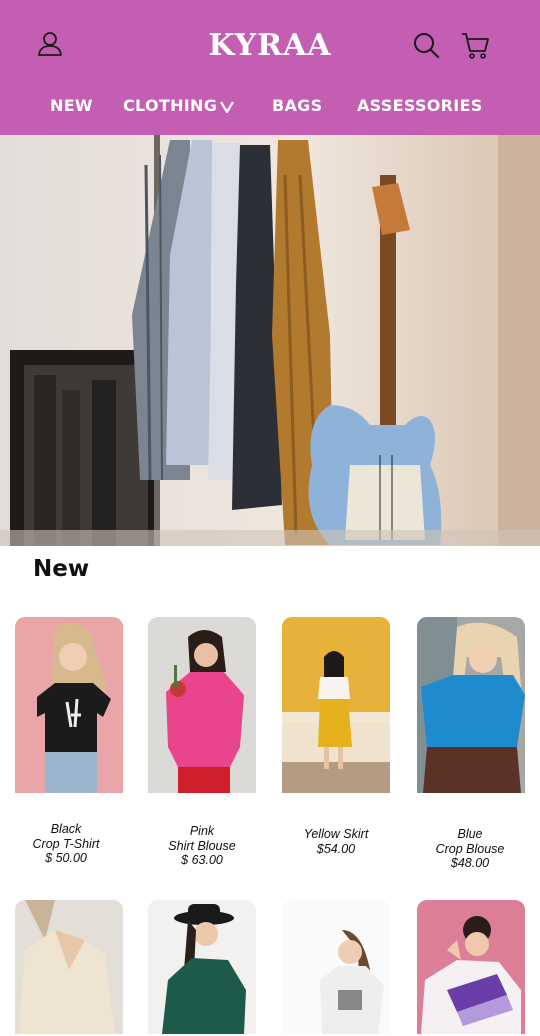 Image resolution: width=540 pixels, height=1036 pixels. Describe the element at coordinates (426, 45) in the screenshot. I see `search-icon` at that location.